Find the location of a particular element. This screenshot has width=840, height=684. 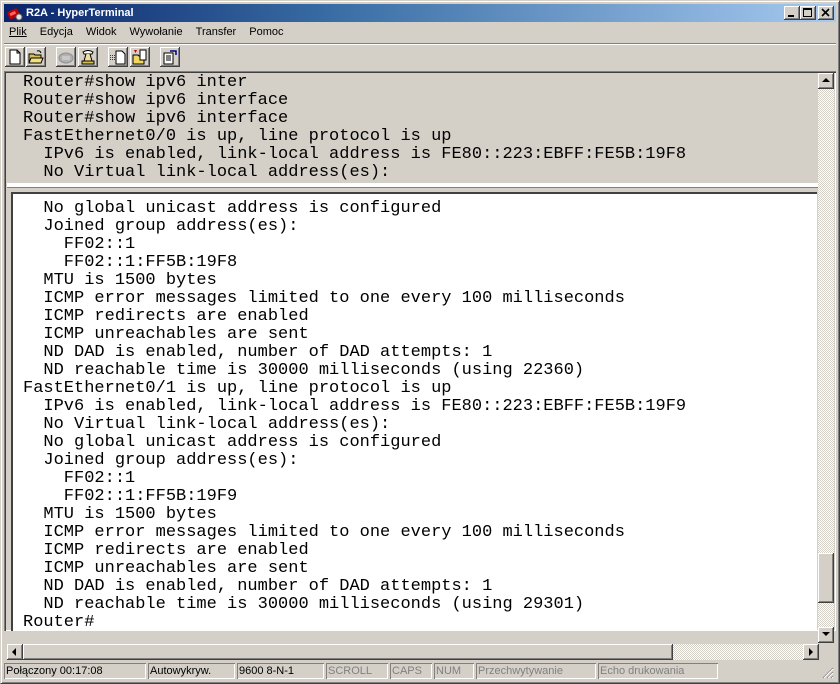

send-button is located at coordinates (118, 57).